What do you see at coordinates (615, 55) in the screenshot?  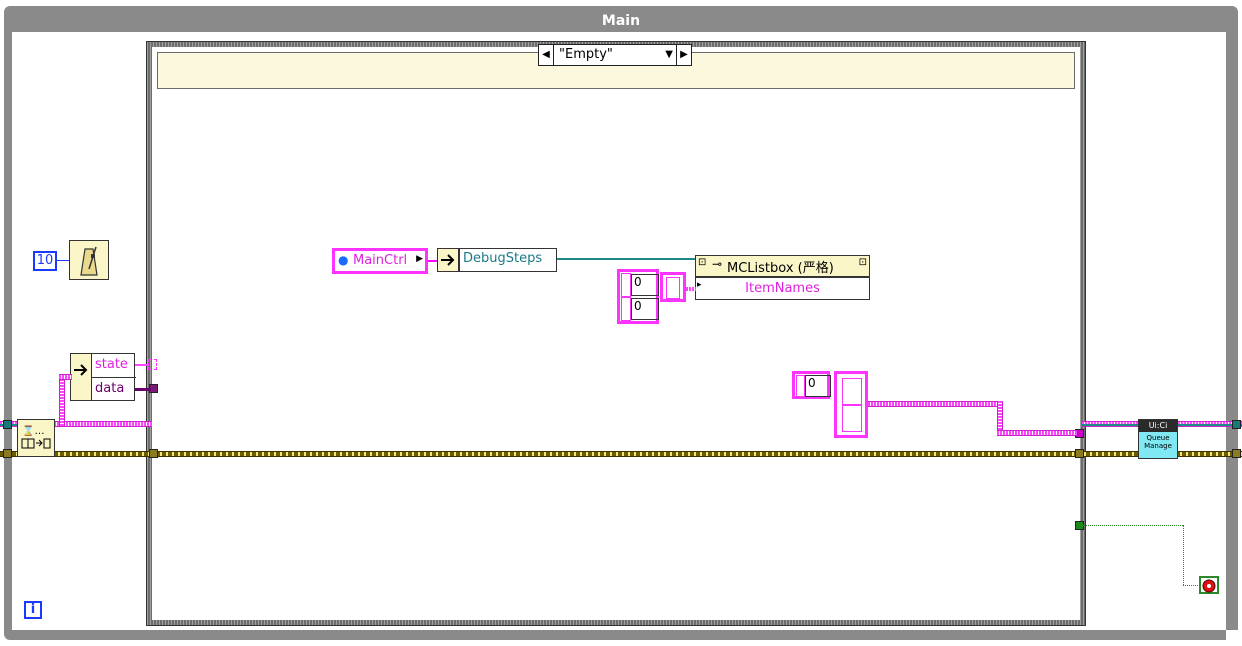 I see `case-selector: ◀ "Empty" ▼ ▶` at bounding box center [615, 55].